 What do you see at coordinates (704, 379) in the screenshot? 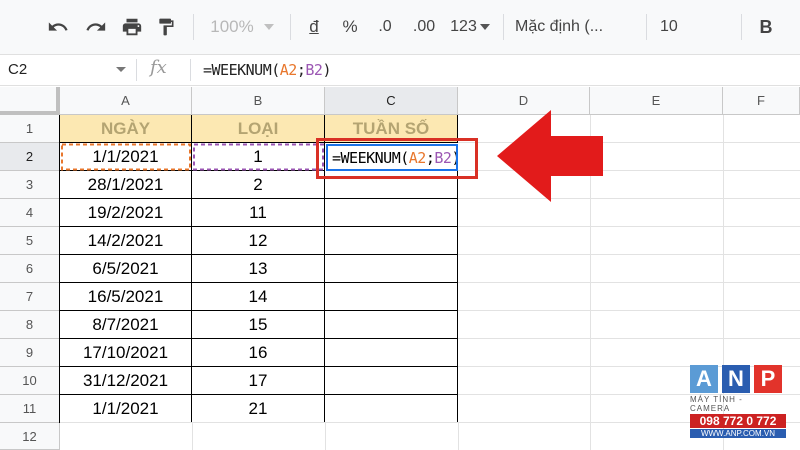
I see `logo-letter-a: A` at bounding box center [704, 379].